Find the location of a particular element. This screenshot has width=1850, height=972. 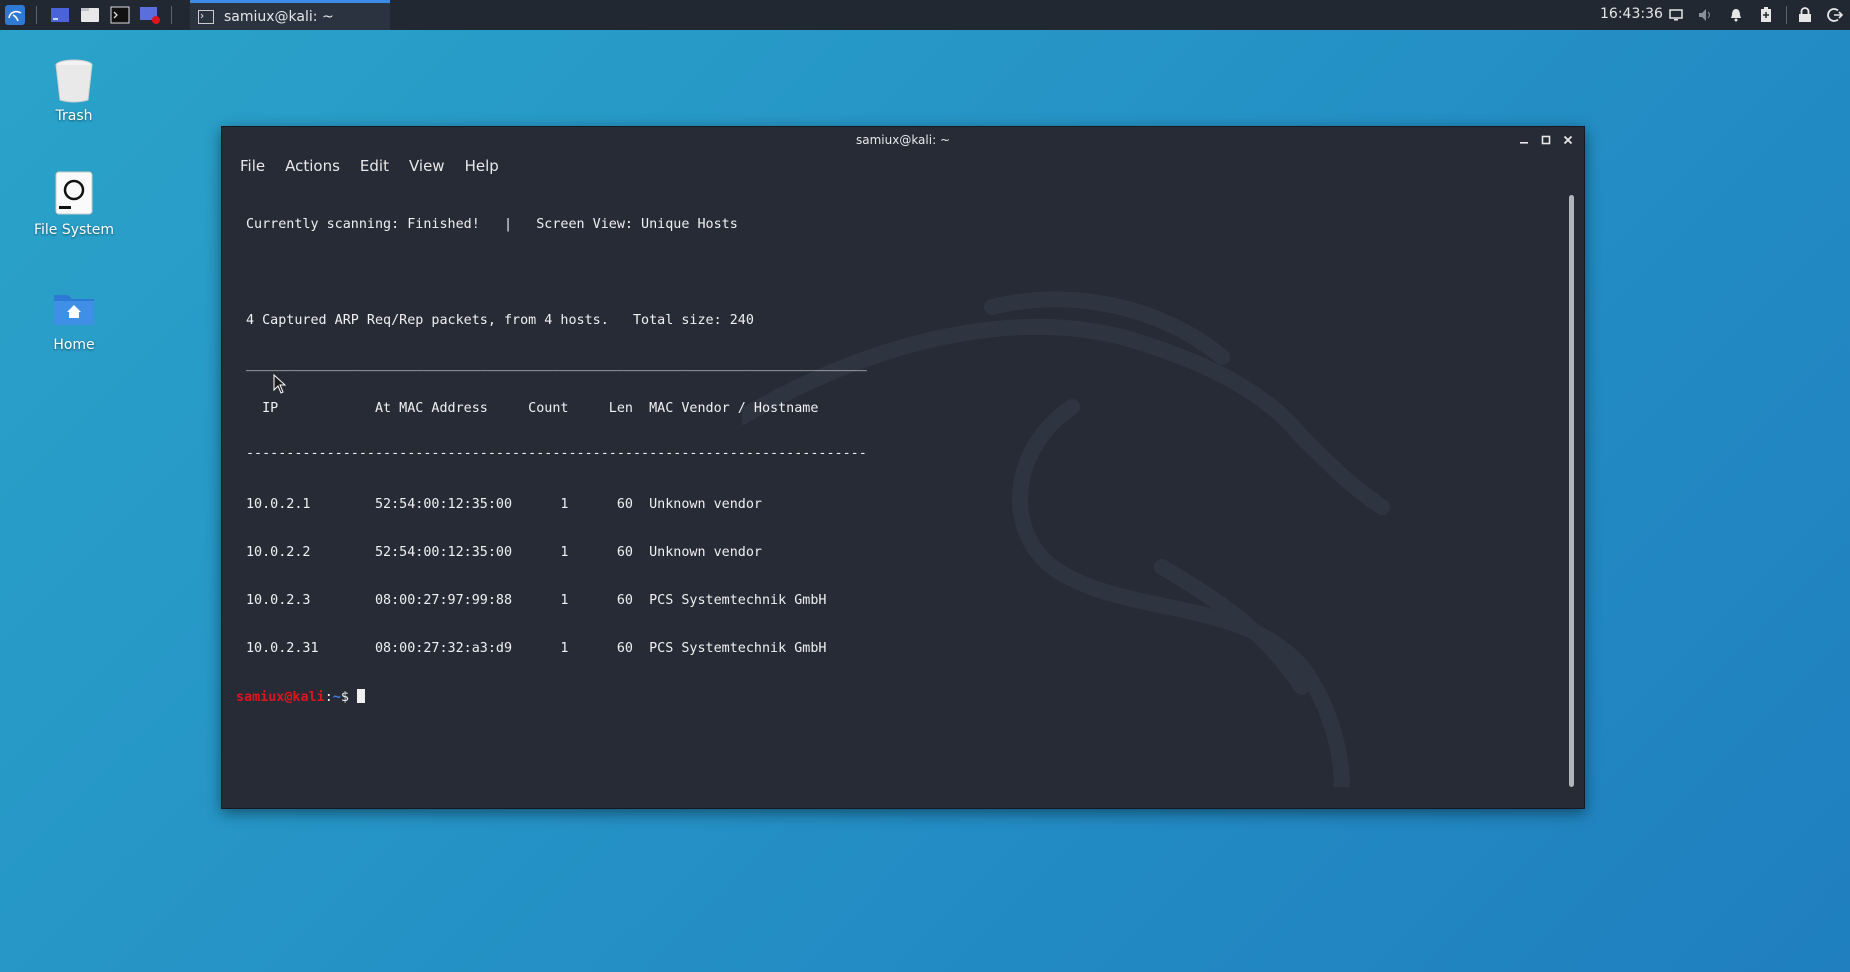

menu-file: File is located at coordinates (252, 166).